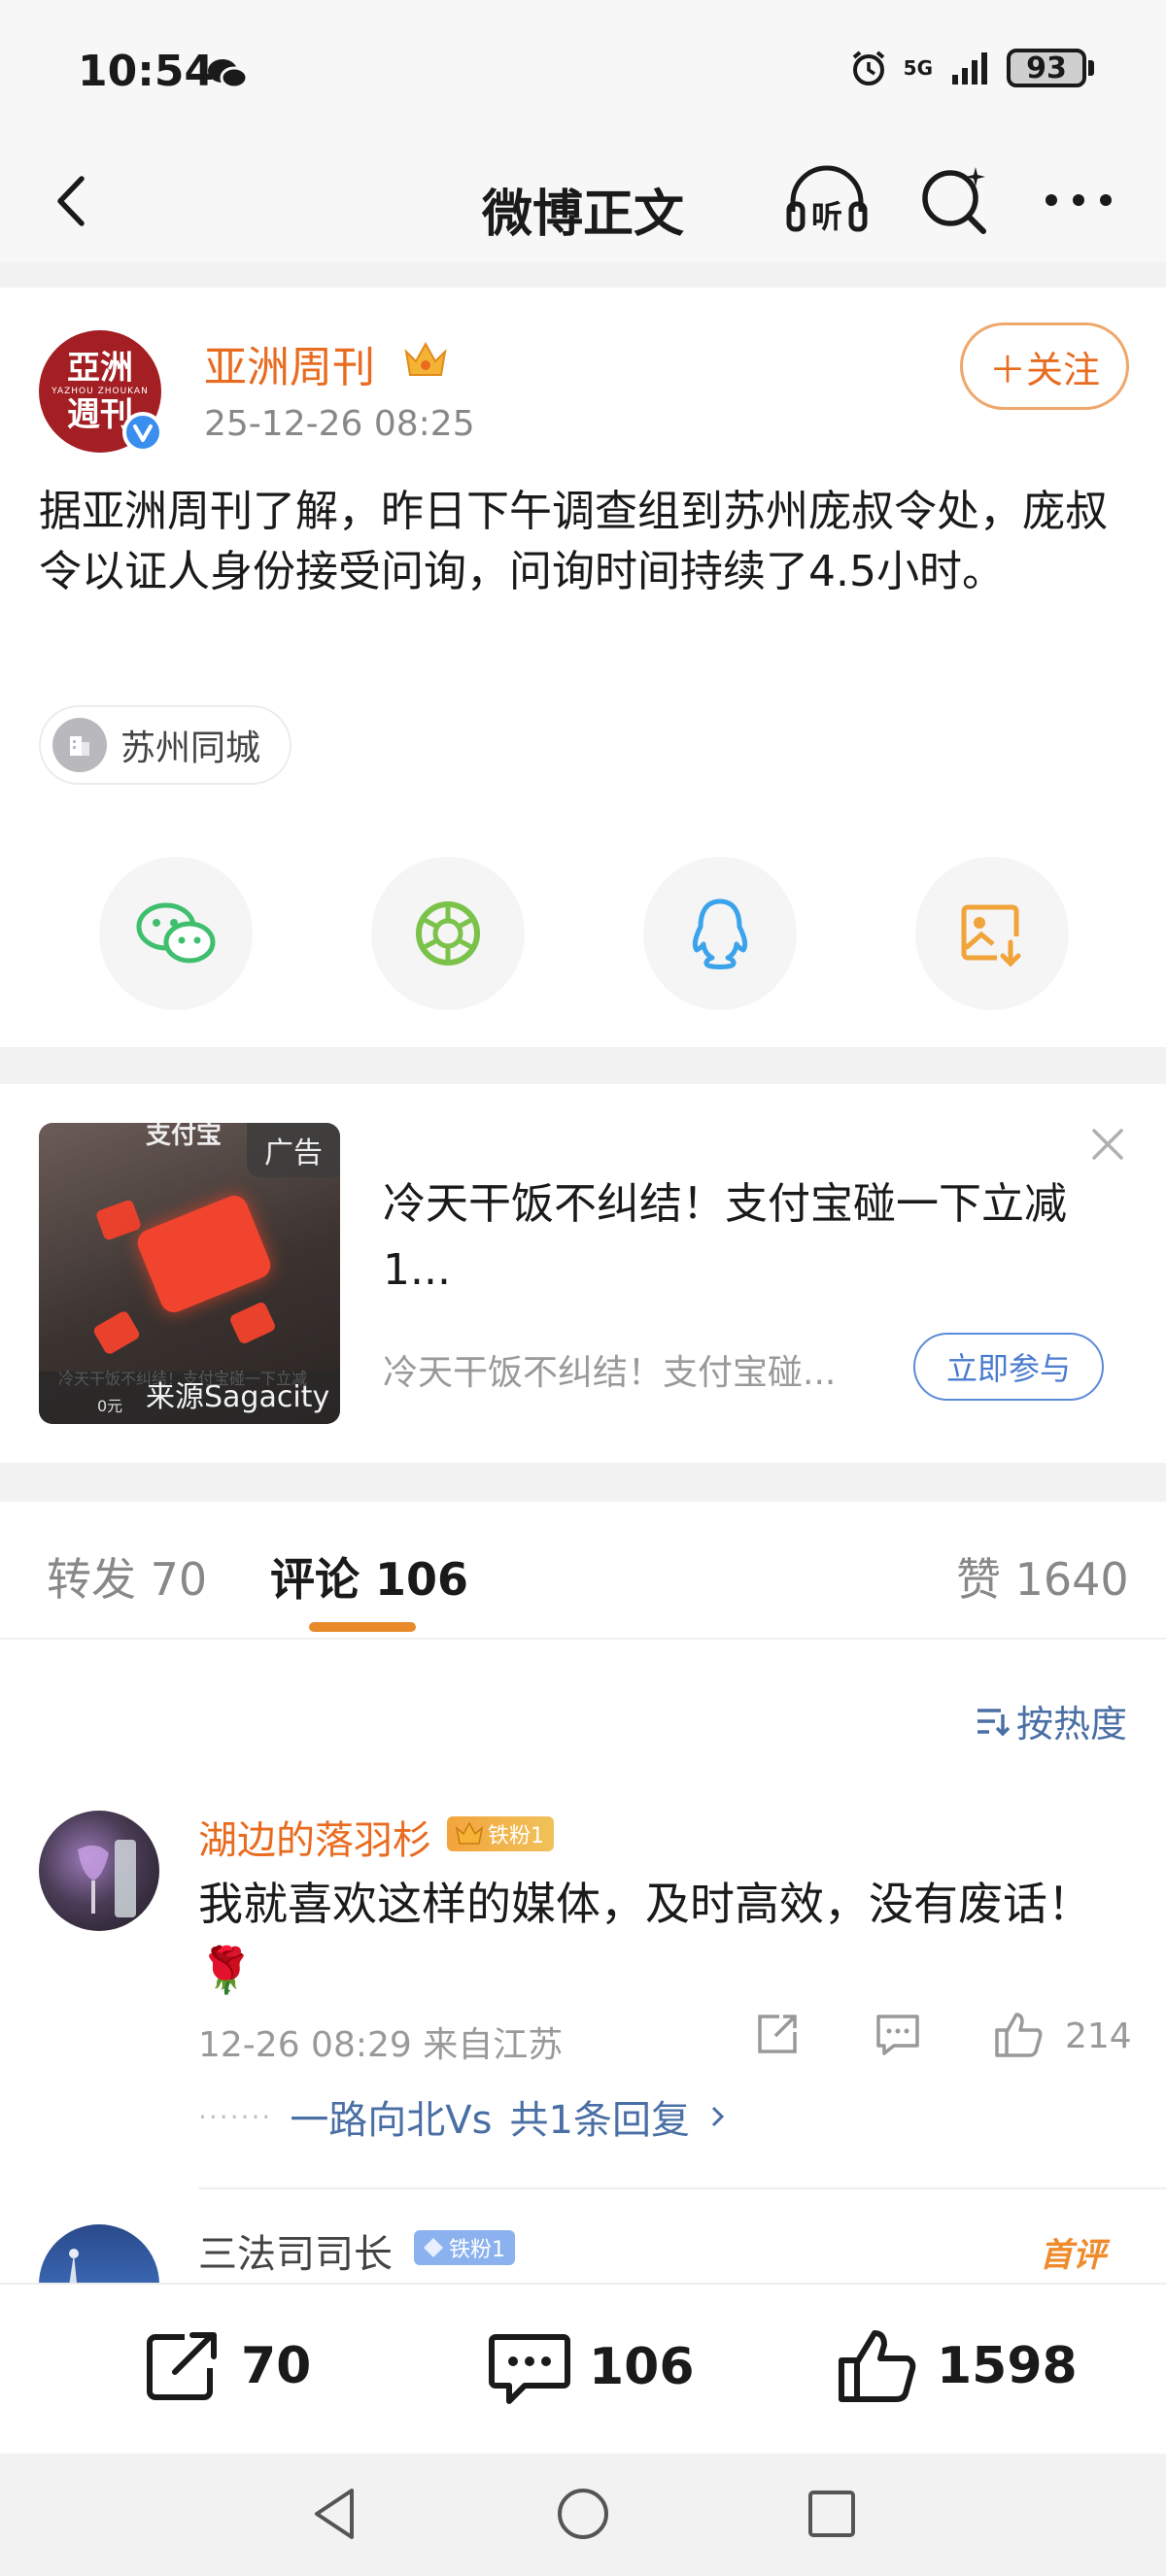 The height and width of the screenshot is (2576, 1166). What do you see at coordinates (1046, 68) in the screenshot?
I see `battery-level: 93` at bounding box center [1046, 68].